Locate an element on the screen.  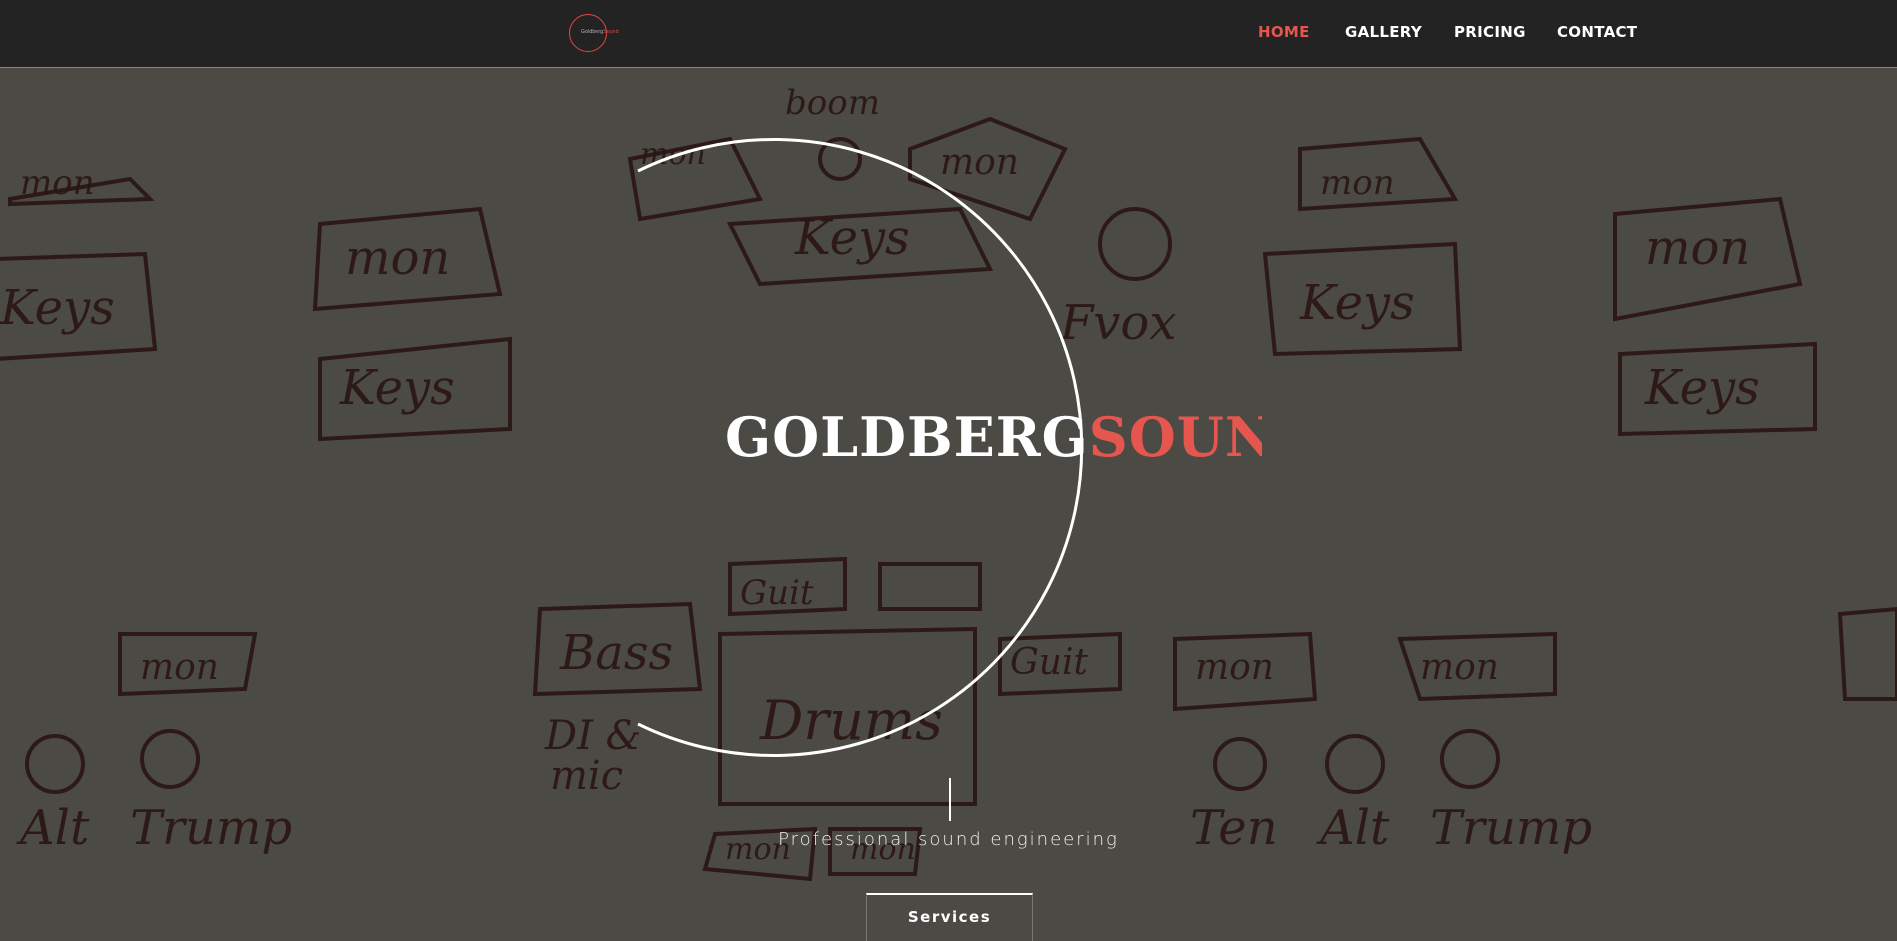
svg-text: Bass is located at coordinates (616, 653).